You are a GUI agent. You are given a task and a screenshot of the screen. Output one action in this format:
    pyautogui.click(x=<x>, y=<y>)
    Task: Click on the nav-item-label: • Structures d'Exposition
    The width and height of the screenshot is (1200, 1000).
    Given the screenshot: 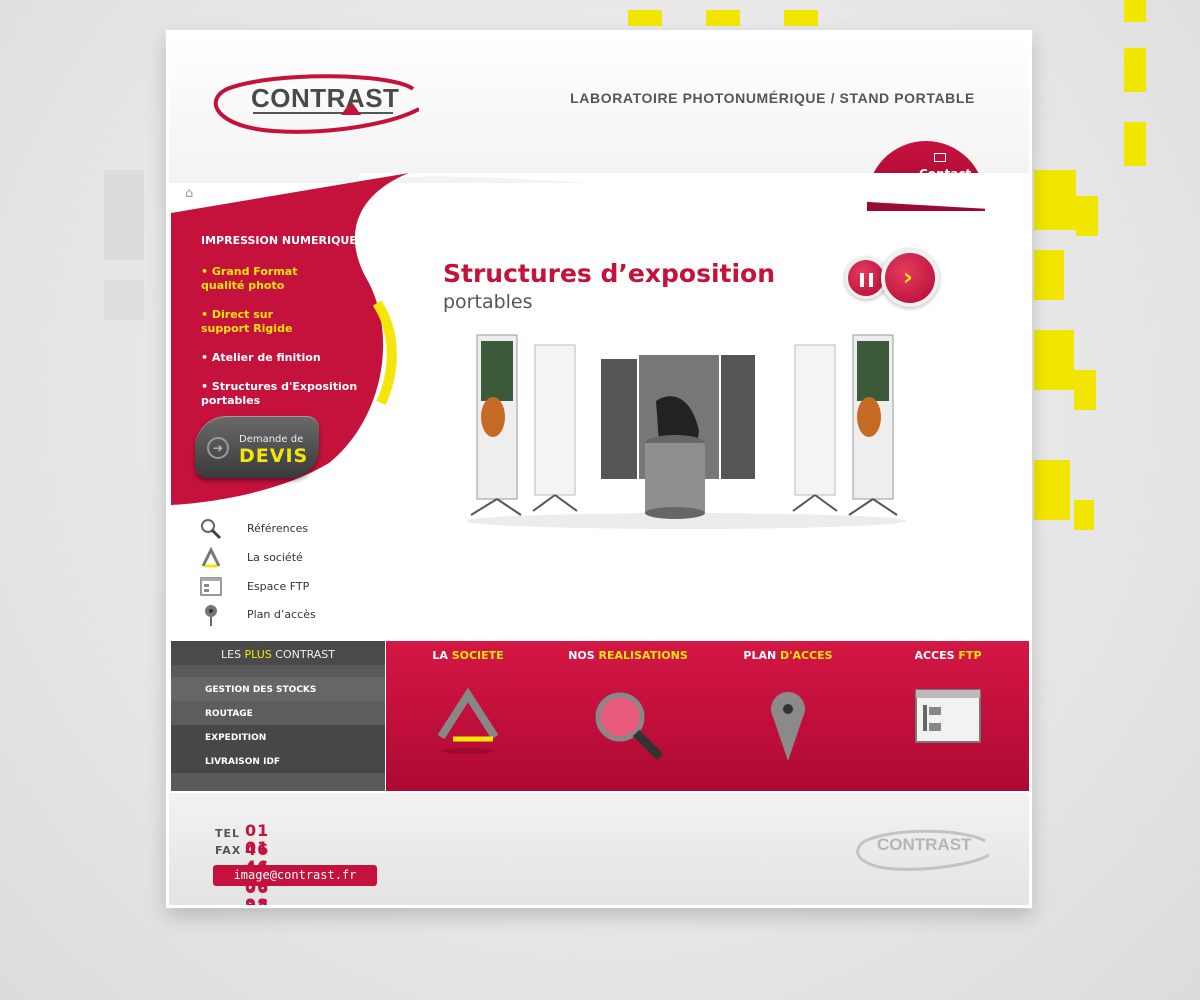 What is the action you would take?
    pyautogui.click(x=279, y=386)
    